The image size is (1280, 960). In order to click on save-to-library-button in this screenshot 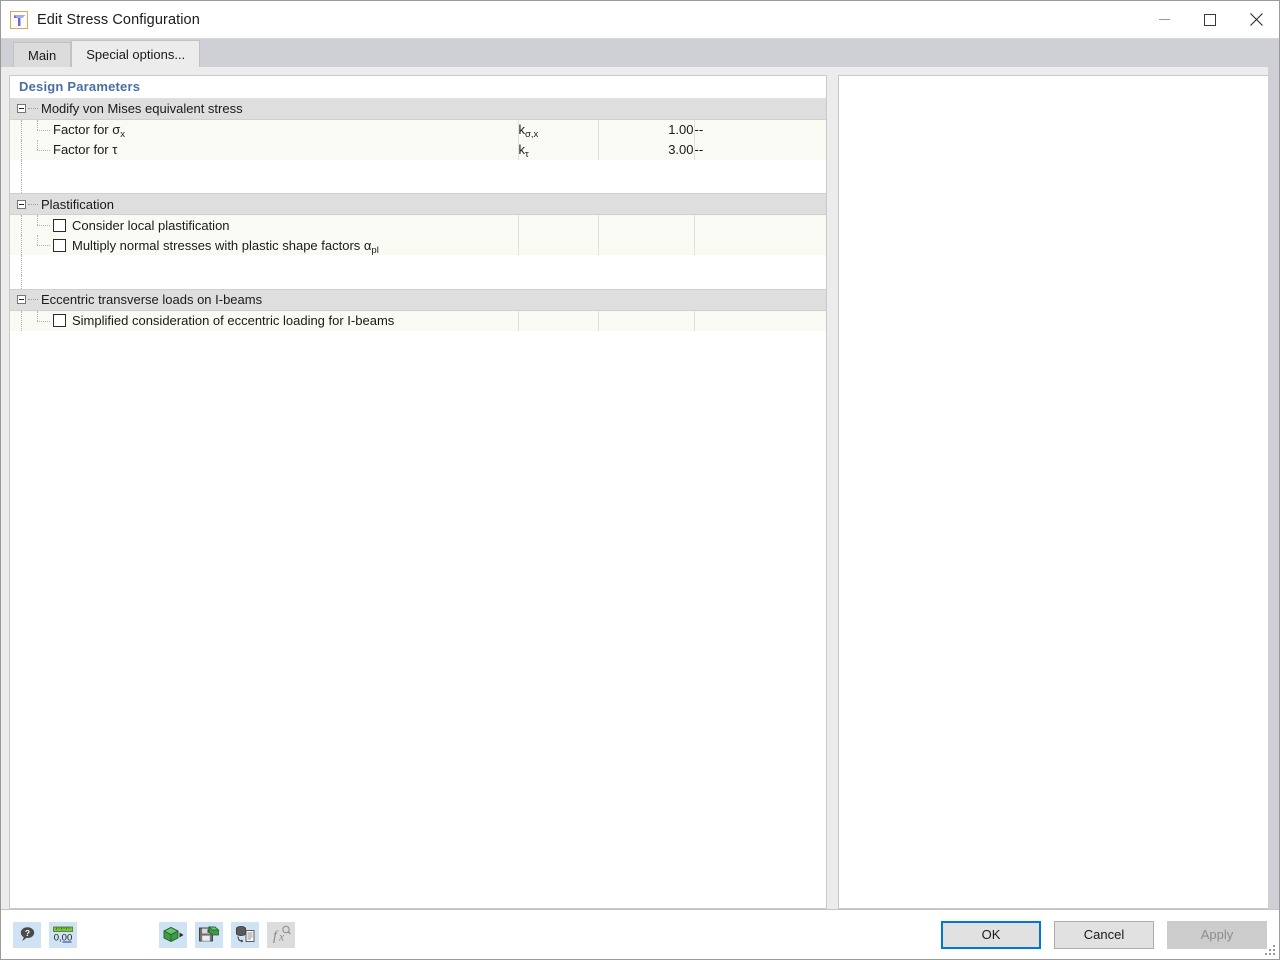, I will do `click(209, 934)`.